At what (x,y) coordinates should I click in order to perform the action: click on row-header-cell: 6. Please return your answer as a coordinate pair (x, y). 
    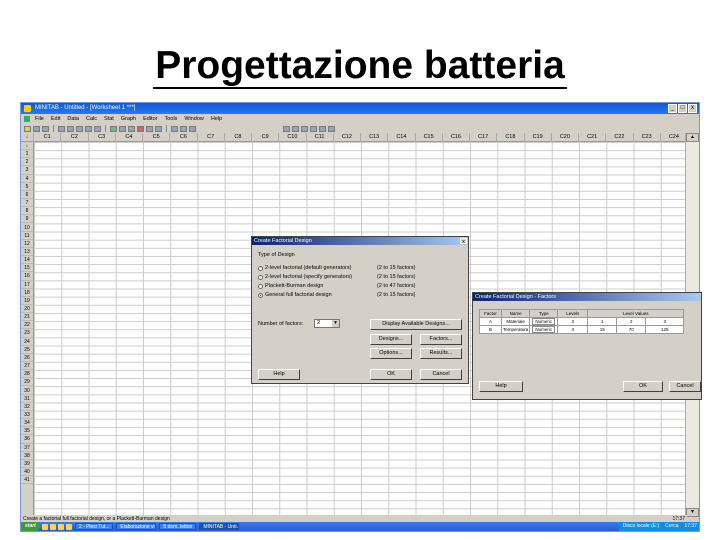
    Looking at the image, I should click on (27, 195).